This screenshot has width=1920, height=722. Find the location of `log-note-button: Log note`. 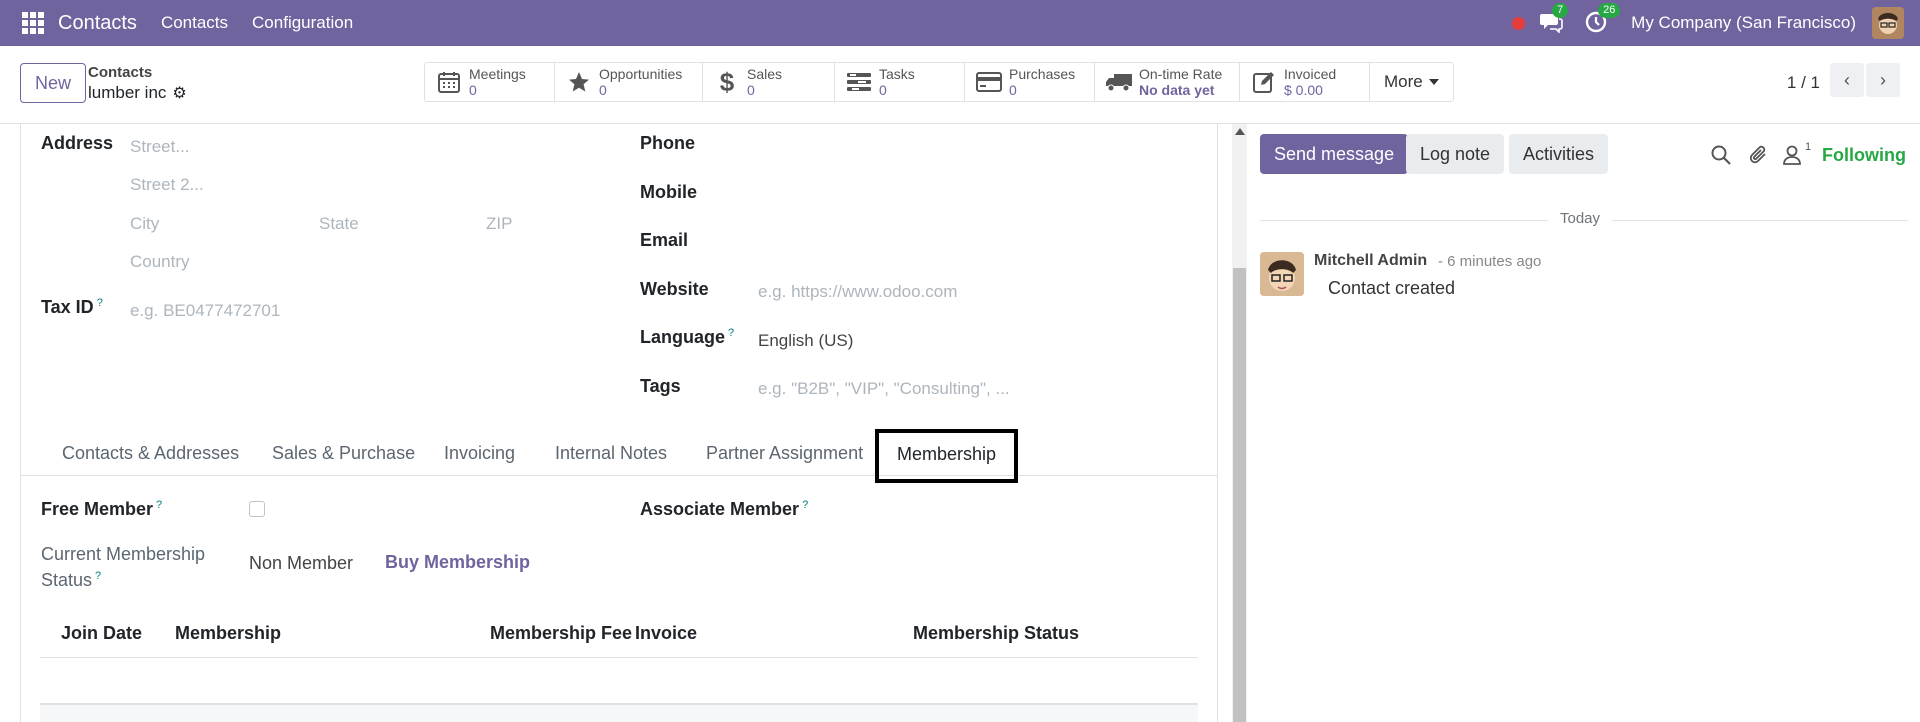

log-note-button: Log note is located at coordinates (1455, 154).